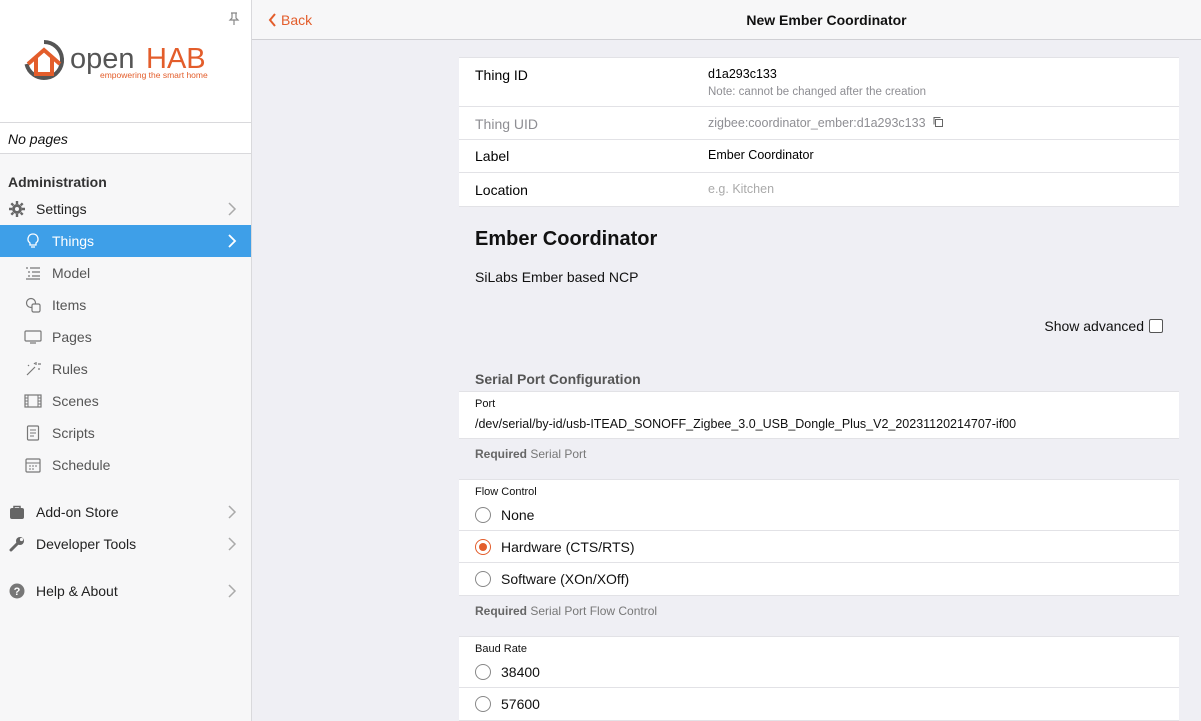 The height and width of the screenshot is (721, 1201). Describe the element at coordinates (501, 611) in the screenshot. I see `required-label: Required` at that location.